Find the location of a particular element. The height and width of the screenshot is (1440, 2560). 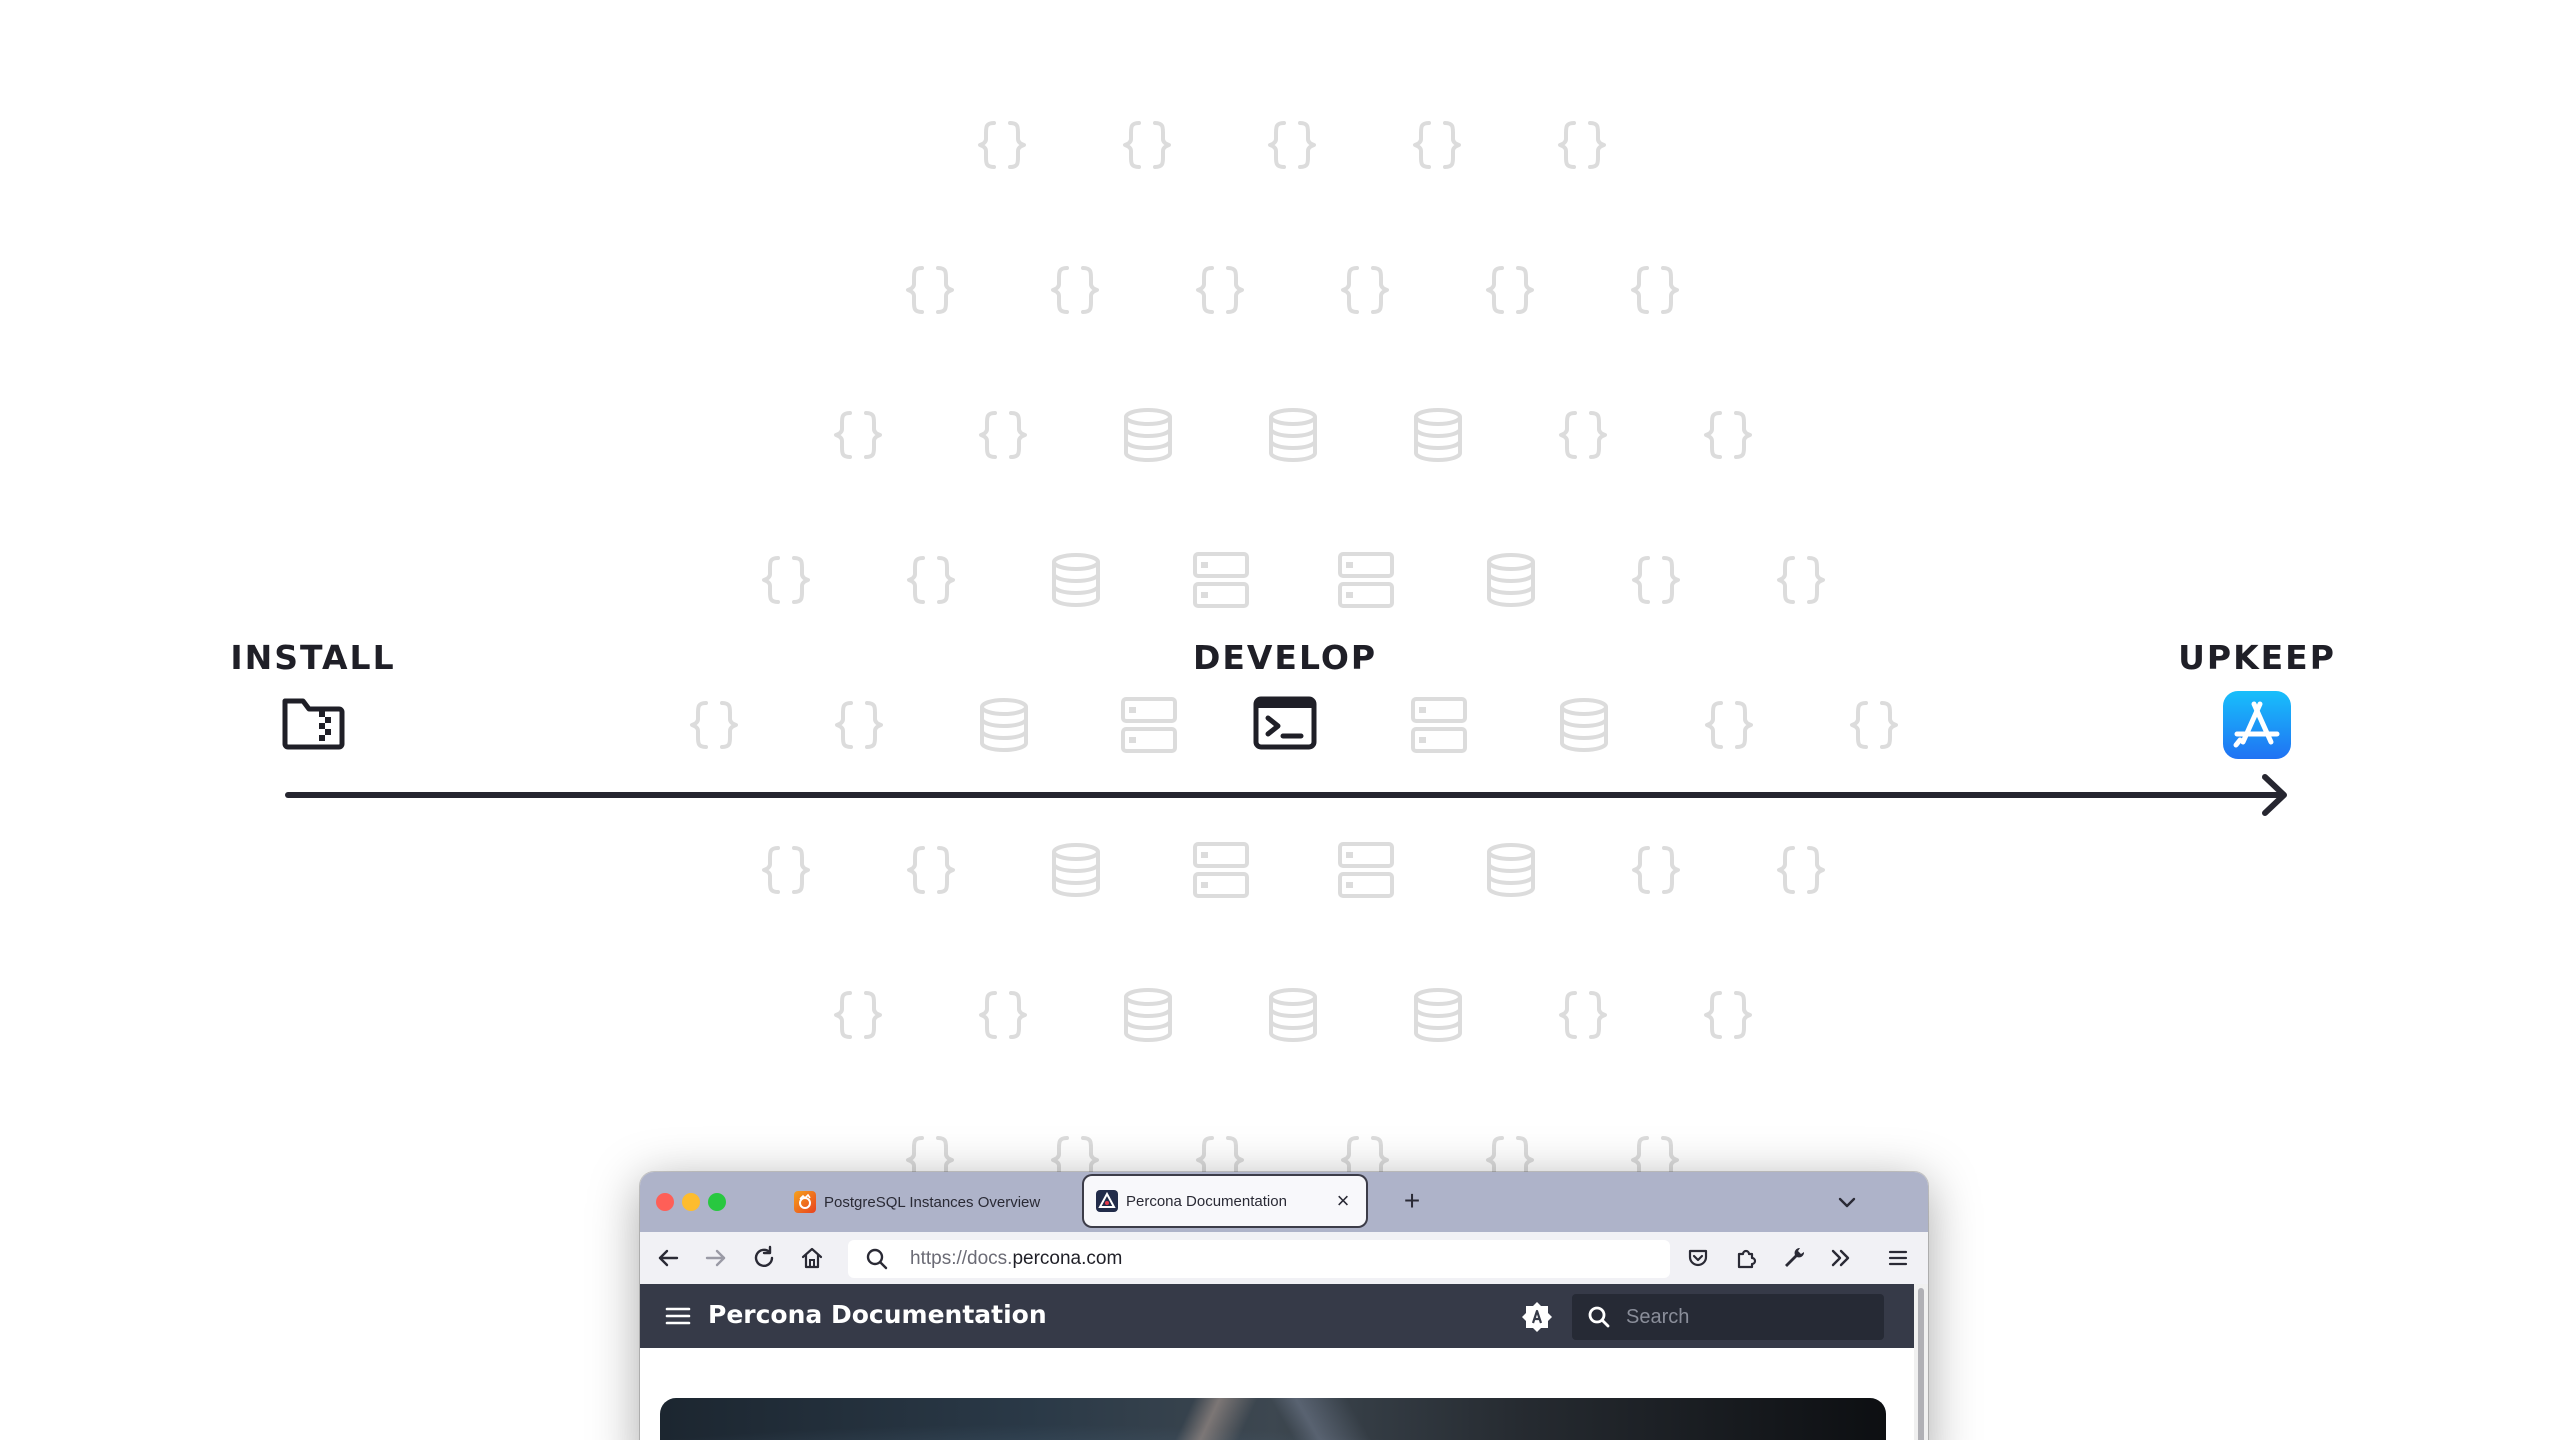

back-button is located at coordinates (668, 1258).